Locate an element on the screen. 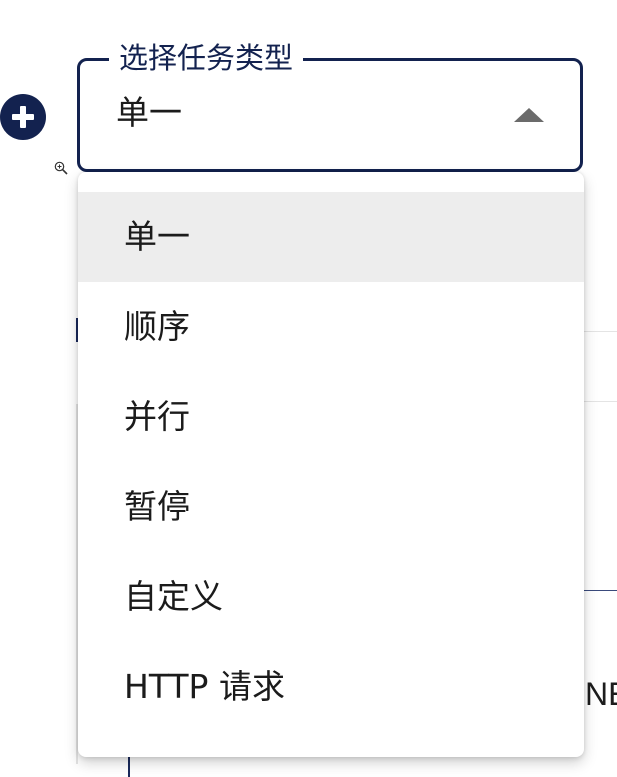 Image resolution: width=617 pixels, height=777 pixels. menu-item-parallel: 并行 is located at coordinates (331, 417).